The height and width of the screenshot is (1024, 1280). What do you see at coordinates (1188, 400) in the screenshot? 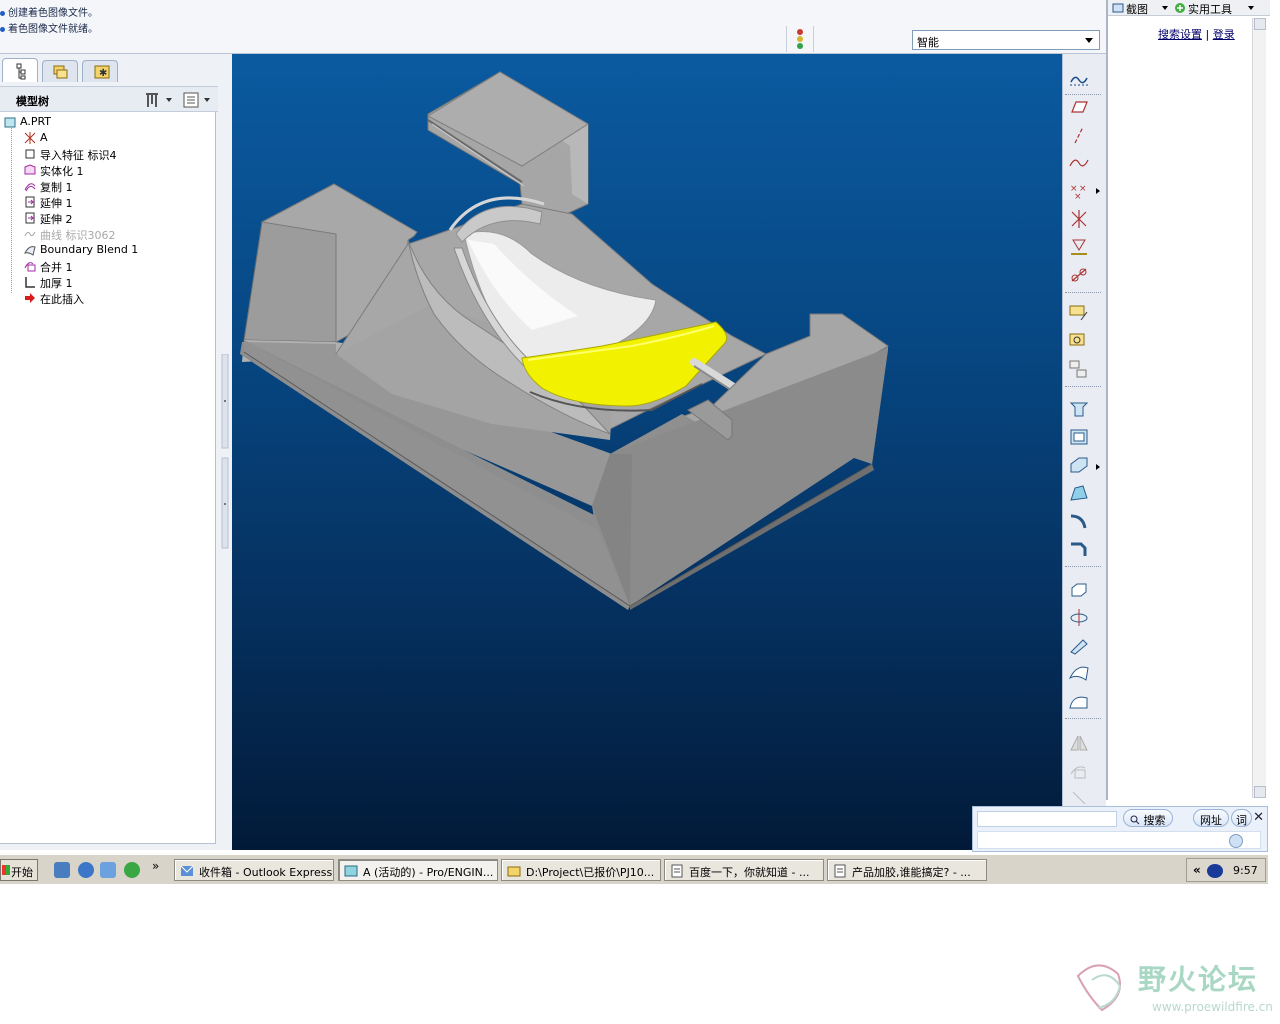
I see `embedded-browser: 截图 实用工具 搜索设置 | 登录` at bounding box center [1188, 400].